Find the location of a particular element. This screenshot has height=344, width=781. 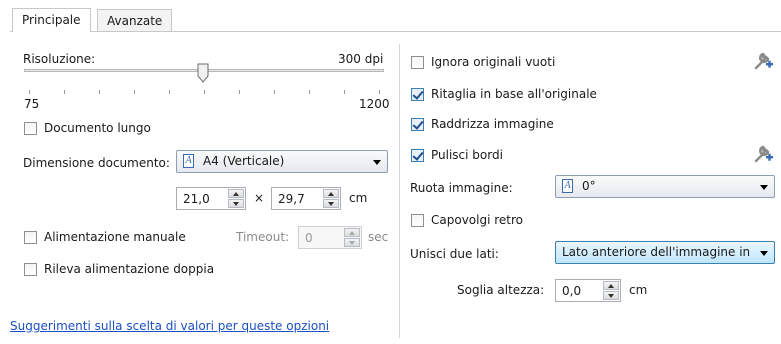

tab-strip: Principale Avanzate is located at coordinates (390, 17).